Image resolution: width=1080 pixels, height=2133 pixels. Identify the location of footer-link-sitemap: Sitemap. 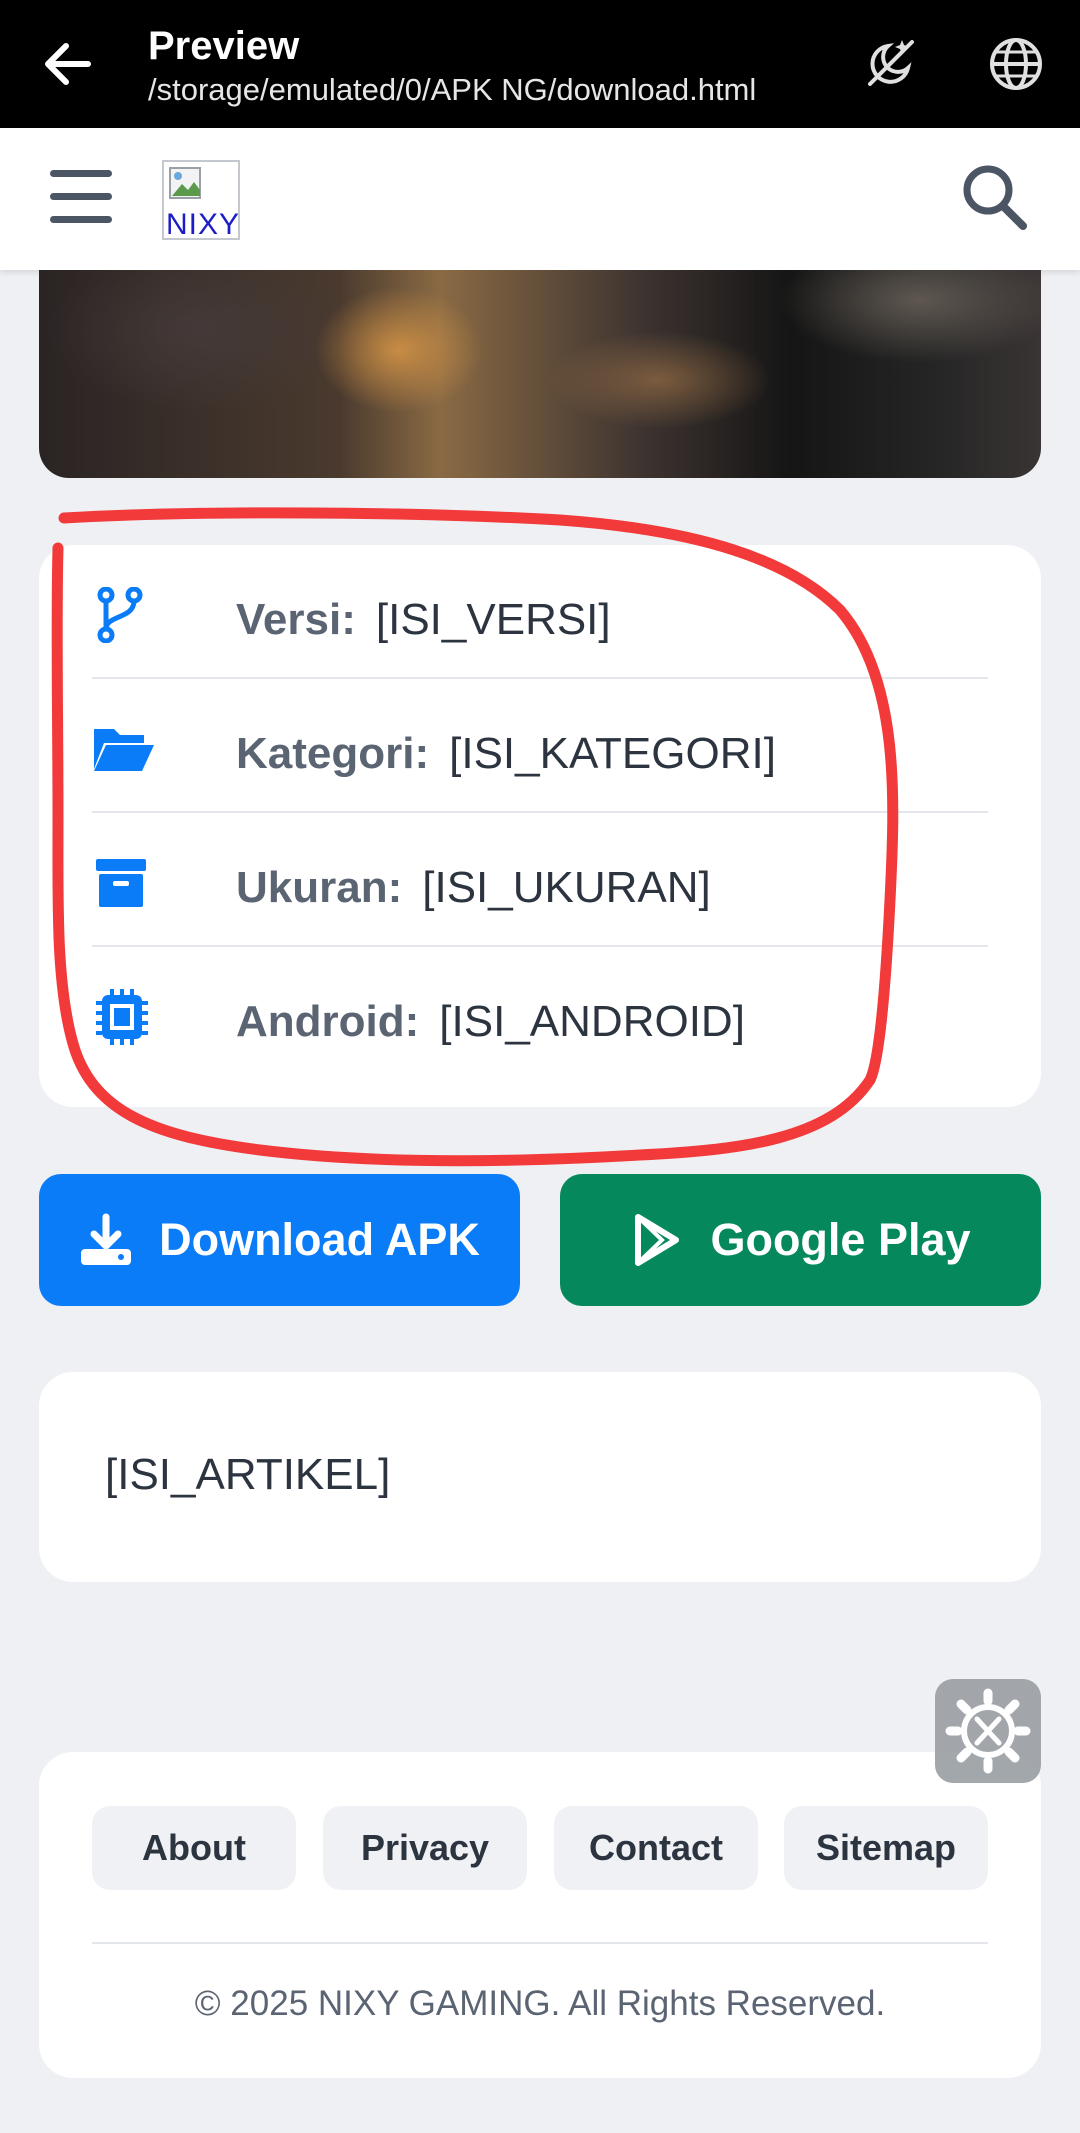
(886, 1848).